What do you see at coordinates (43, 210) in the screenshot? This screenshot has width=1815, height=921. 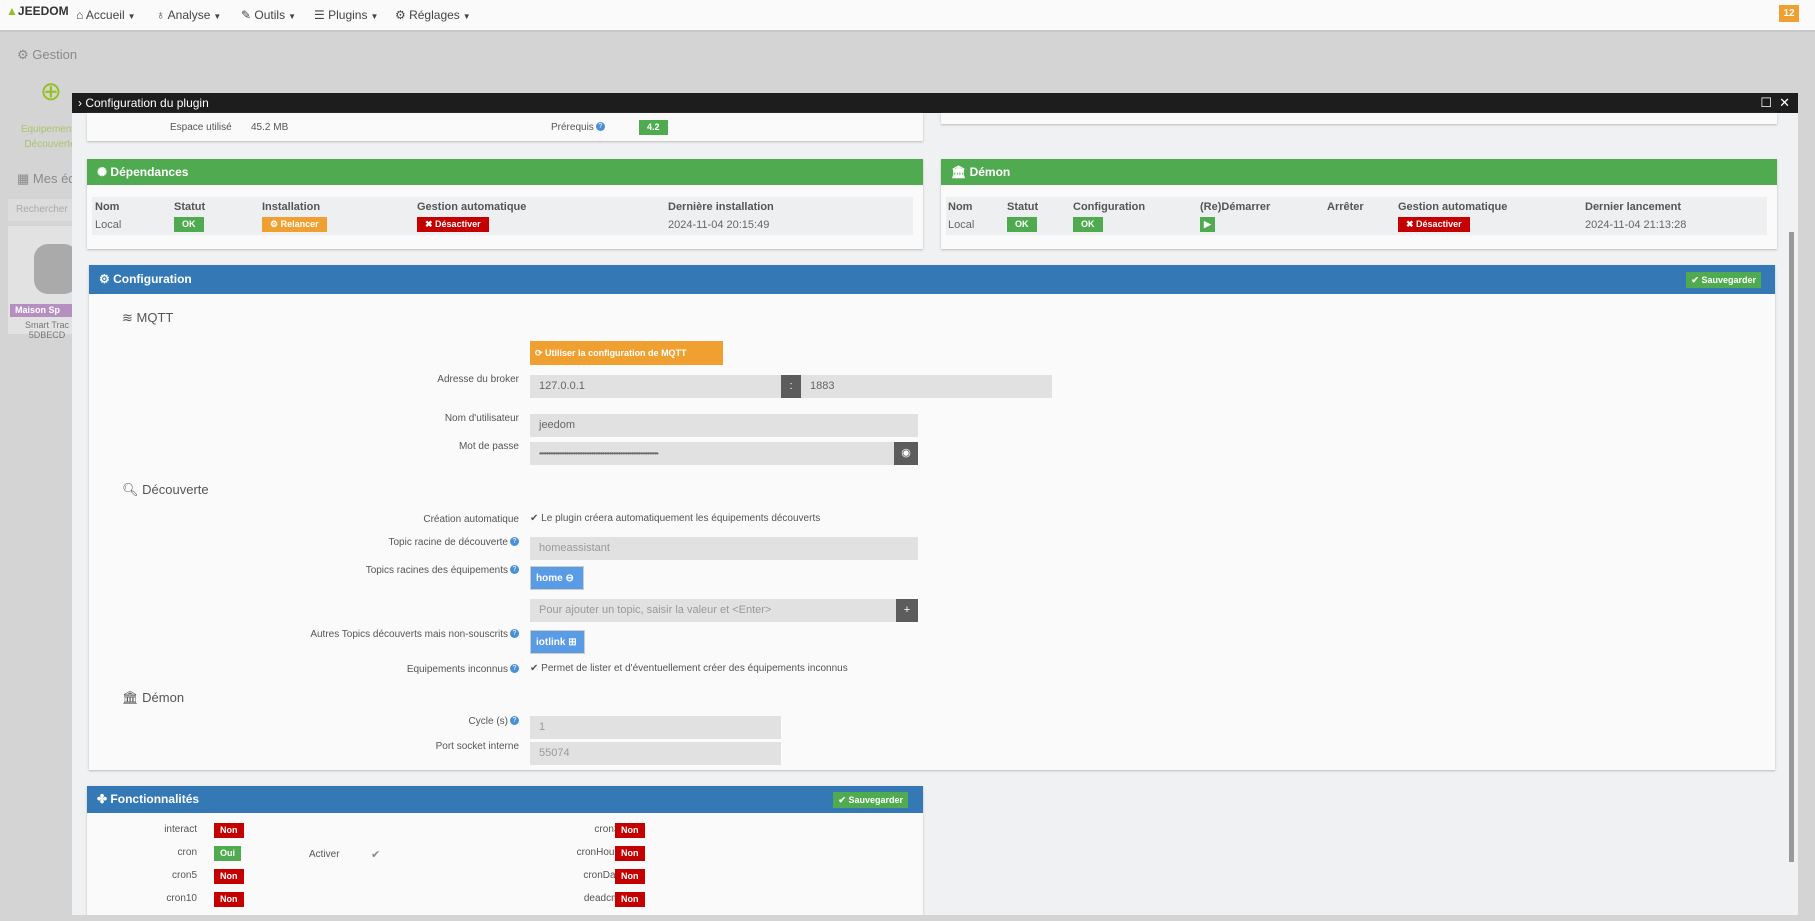 I see `search-input: Rechercher` at bounding box center [43, 210].